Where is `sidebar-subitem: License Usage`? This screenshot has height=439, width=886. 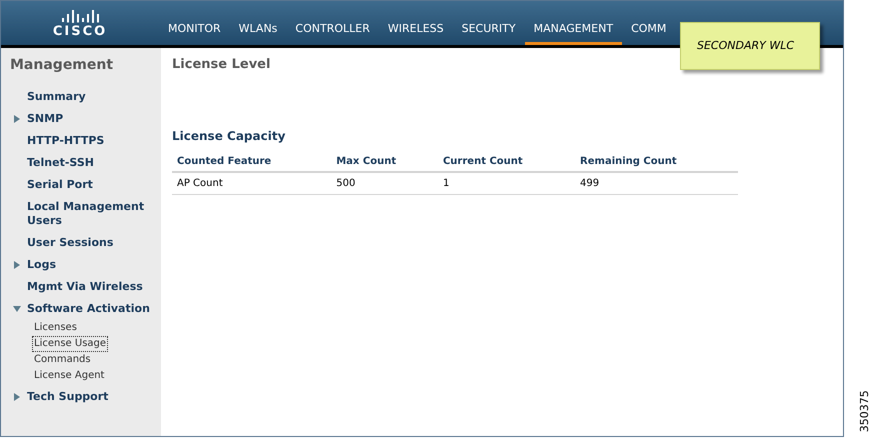
sidebar-subitem: License Usage is located at coordinates (70, 344).